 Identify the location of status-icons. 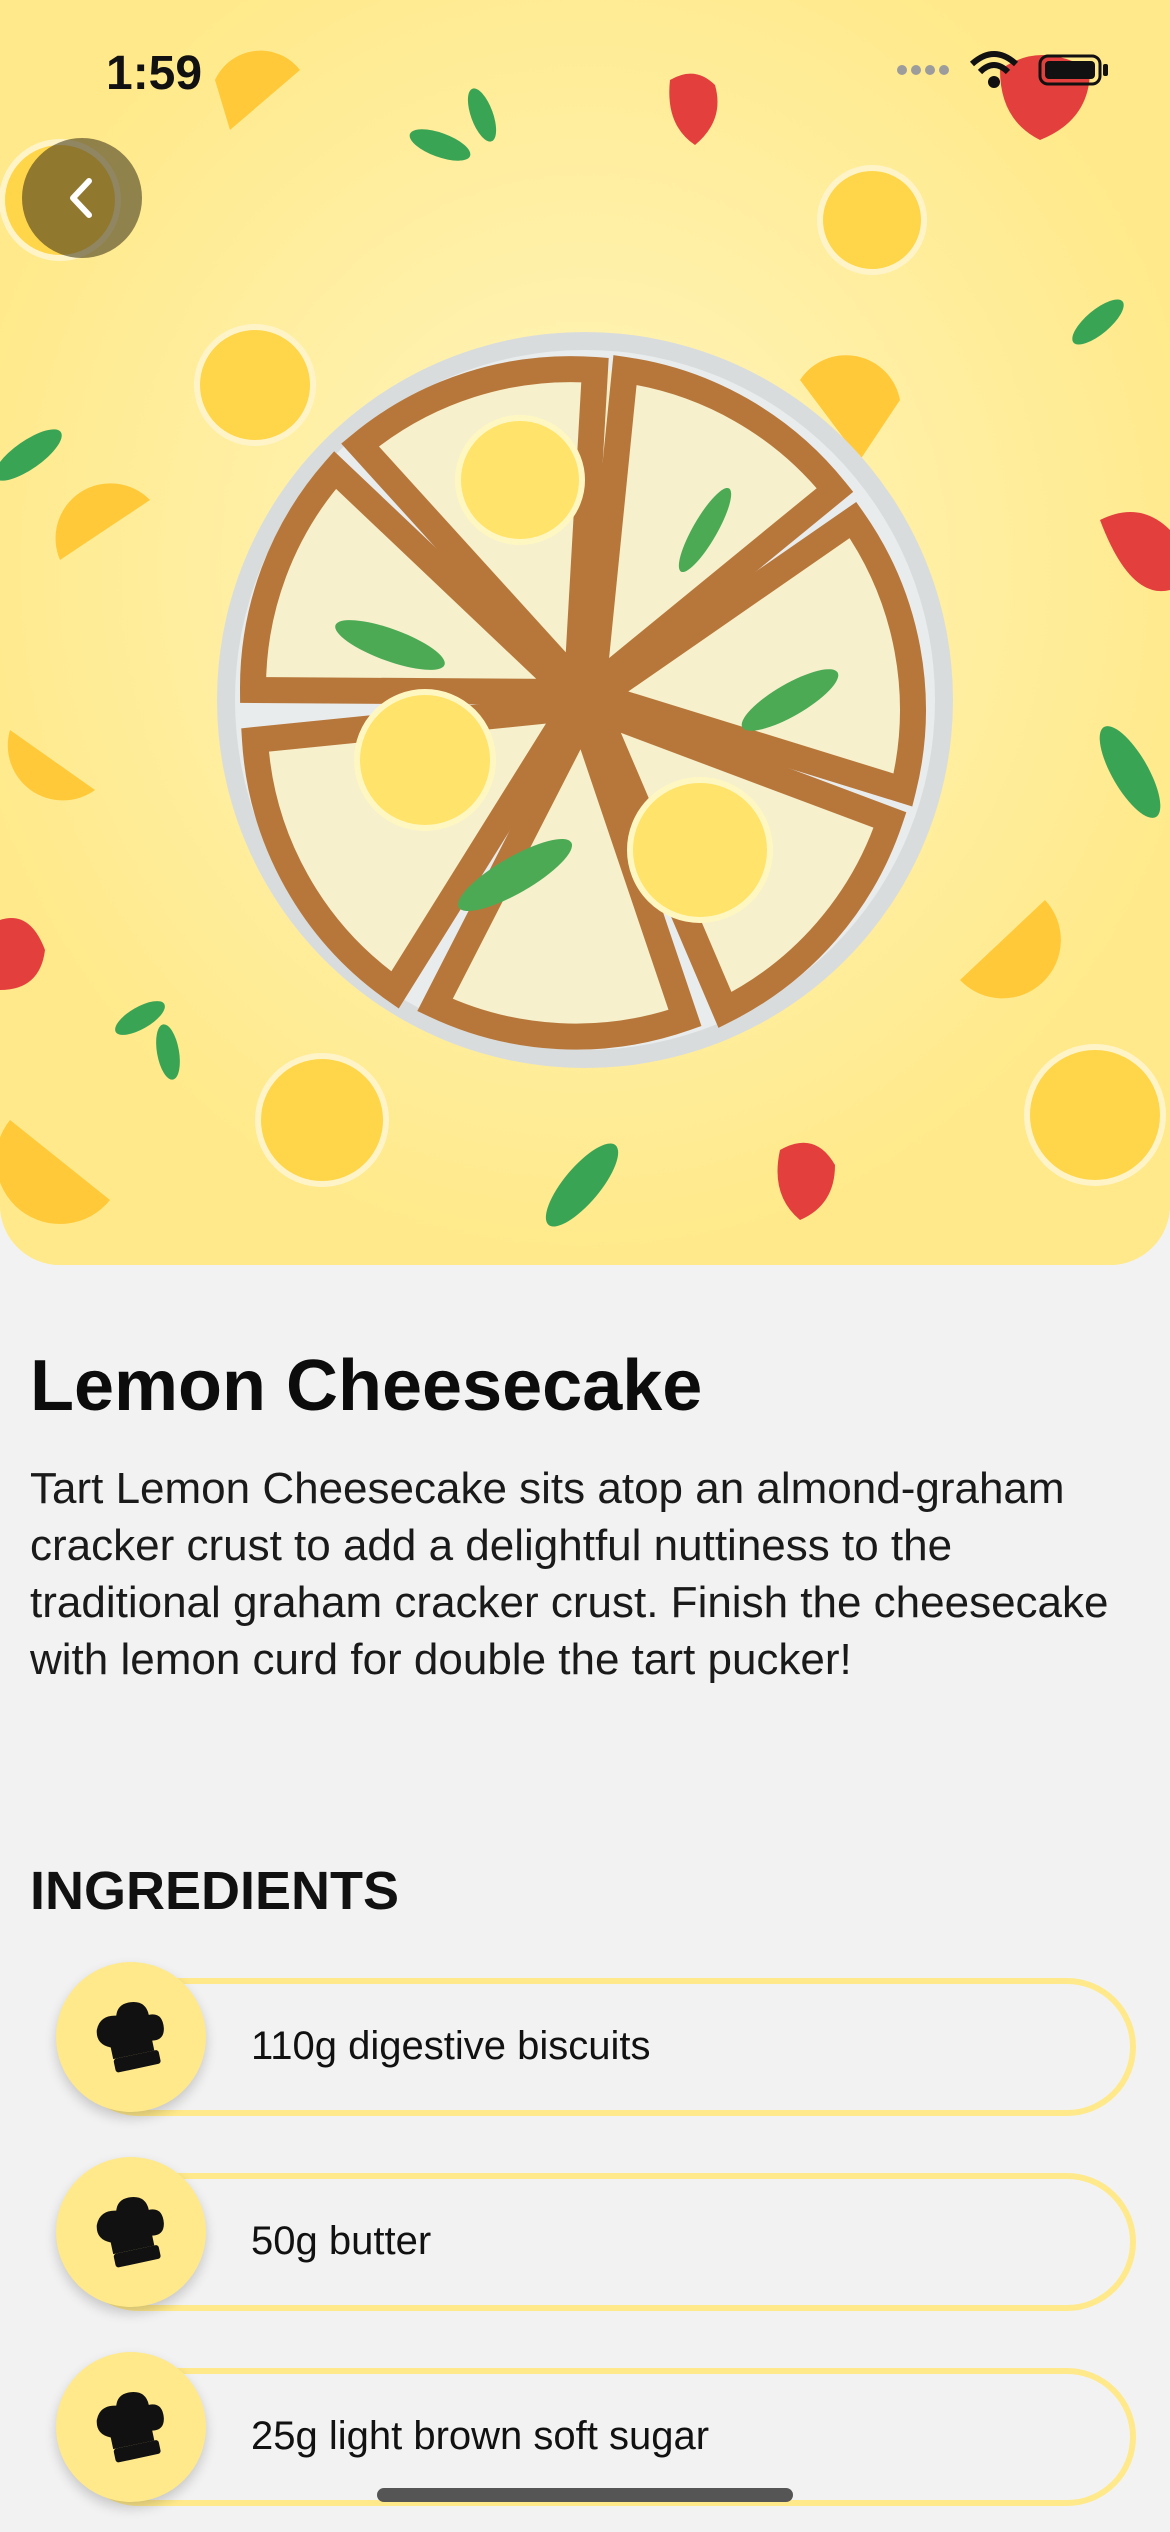
(1002, 70).